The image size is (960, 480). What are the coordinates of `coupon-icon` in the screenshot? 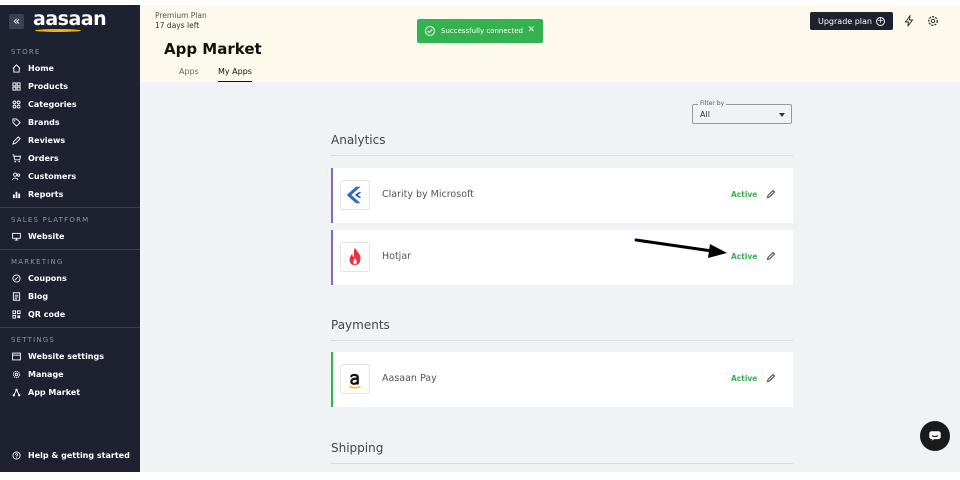 It's located at (16, 278).